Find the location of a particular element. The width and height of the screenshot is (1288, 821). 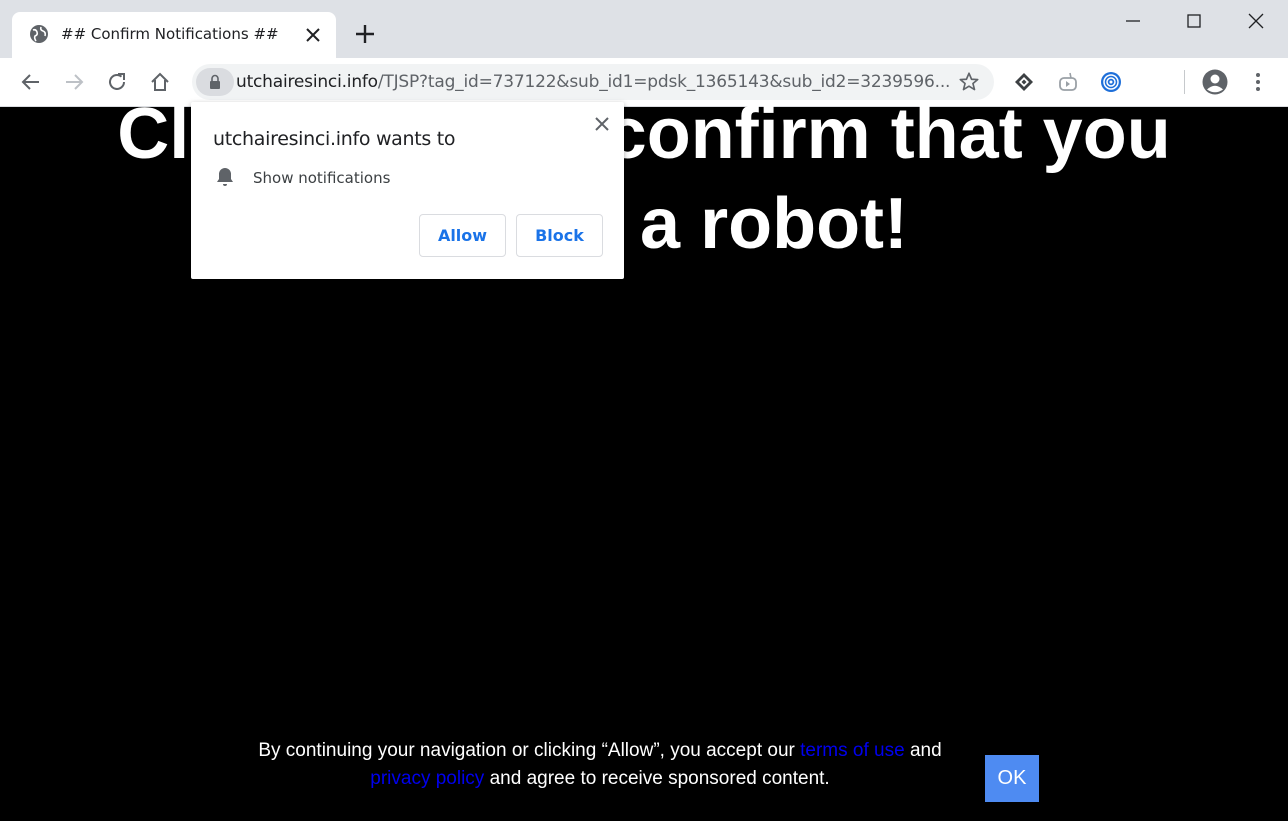

minimize-icon is located at coordinates (1133, 21).